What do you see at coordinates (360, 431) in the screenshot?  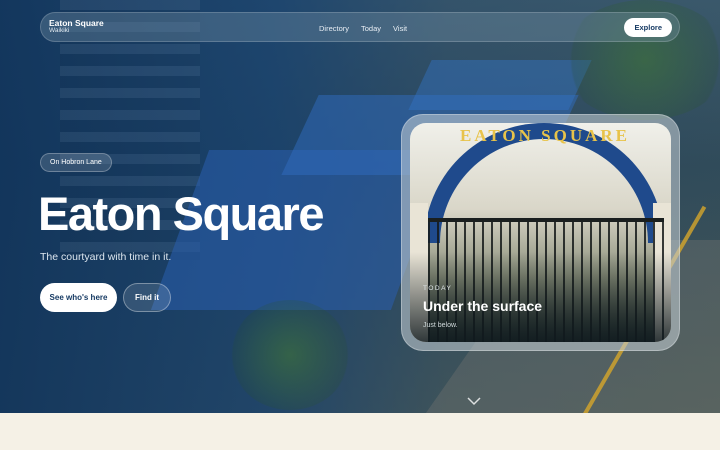 I see `next-section` at bounding box center [360, 431].